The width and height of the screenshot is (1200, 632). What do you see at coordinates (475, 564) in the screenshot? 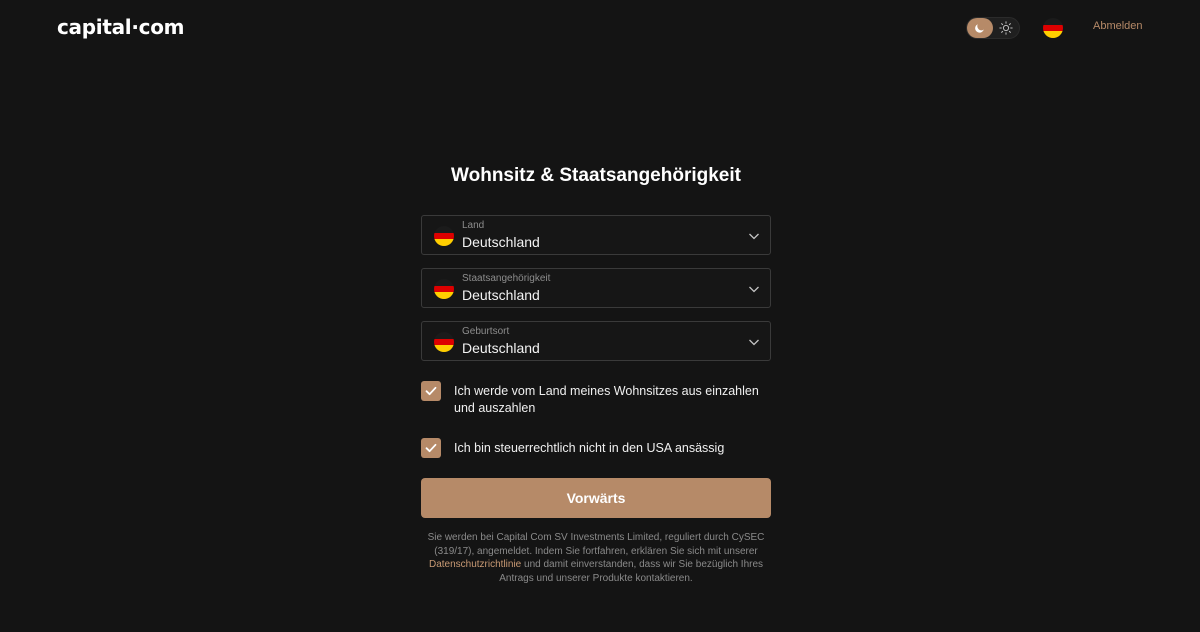
I see `privacy-policy-link: Datenschutzrichtlinie` at bounding box center [475, 564].